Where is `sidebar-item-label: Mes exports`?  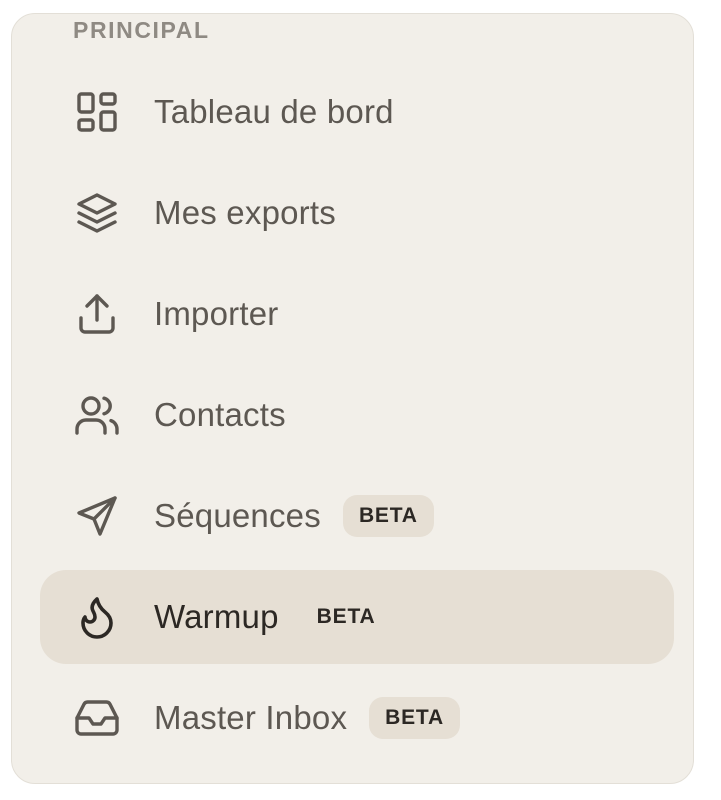 sidebar-item-label: Mes exports is located at coordinates (245, 212).